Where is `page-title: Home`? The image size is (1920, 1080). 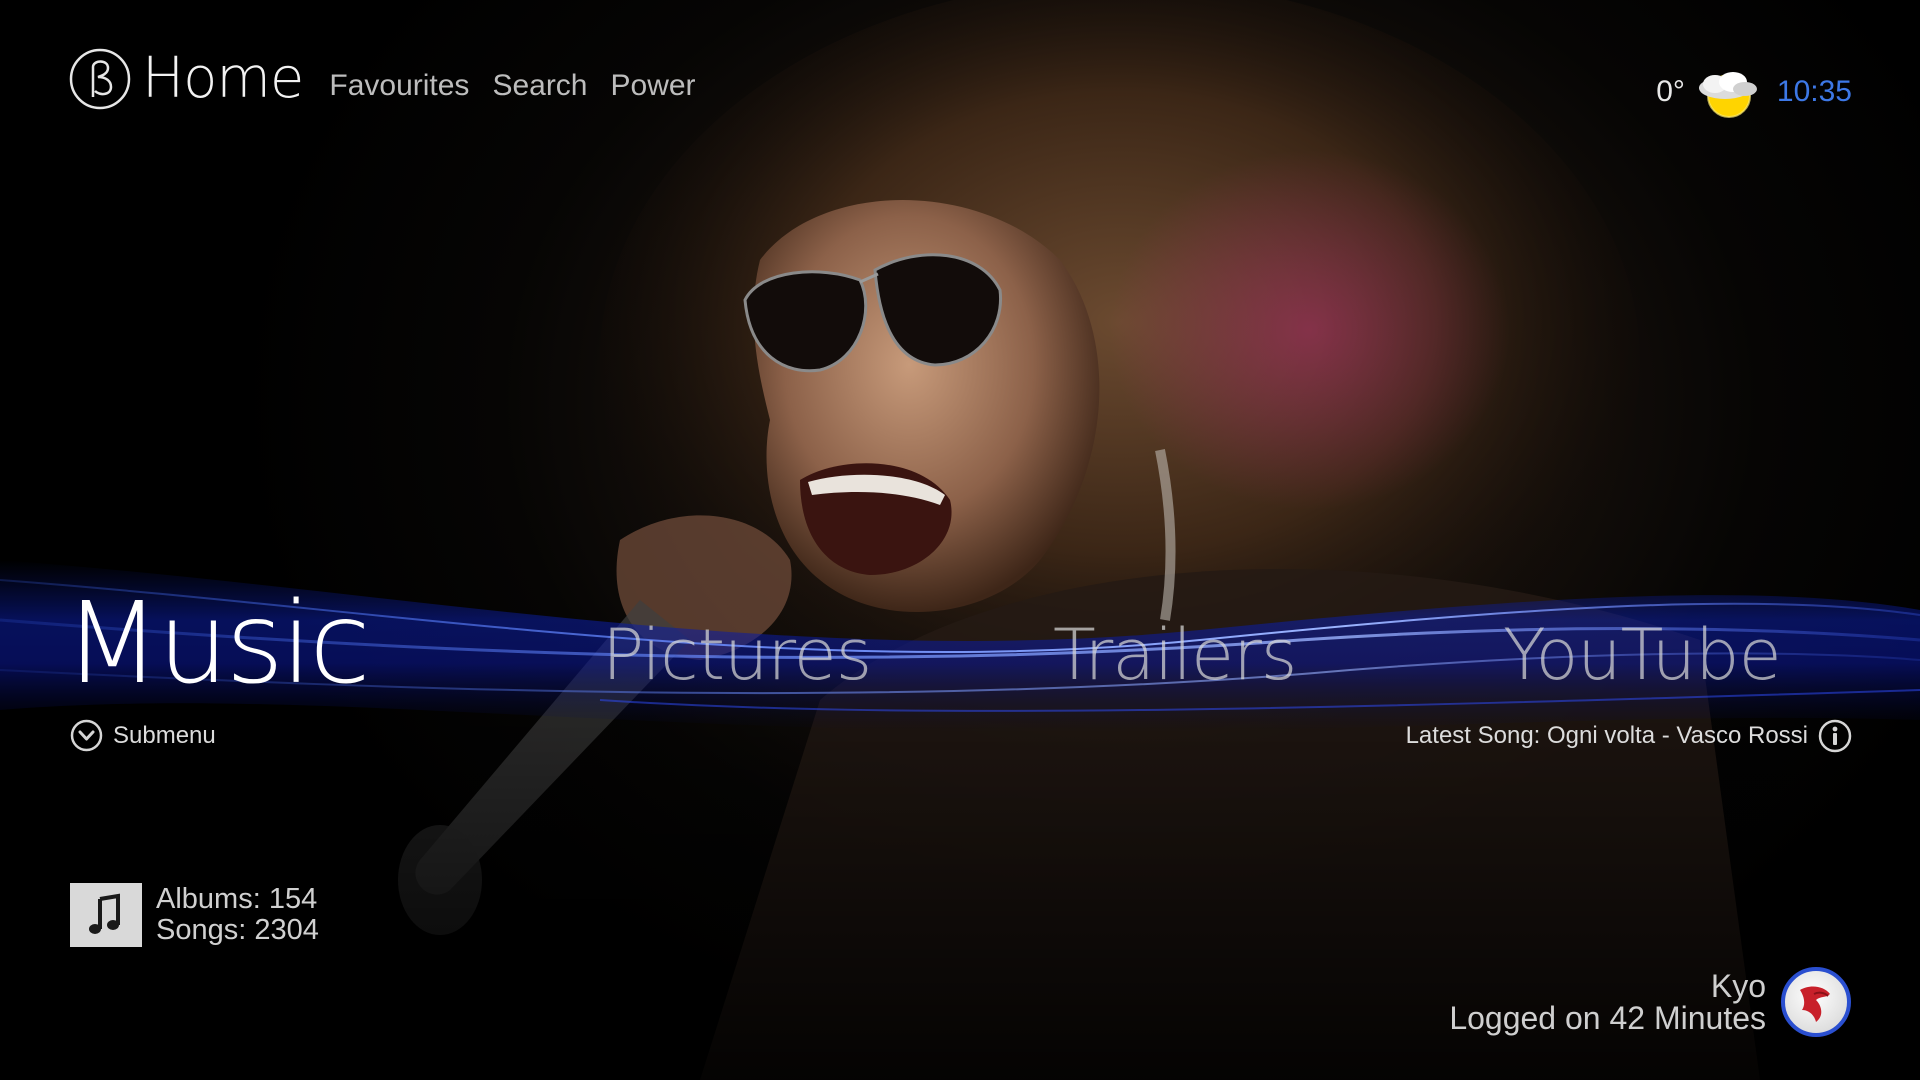
page-title: Home is located at coordinates (223, 78).